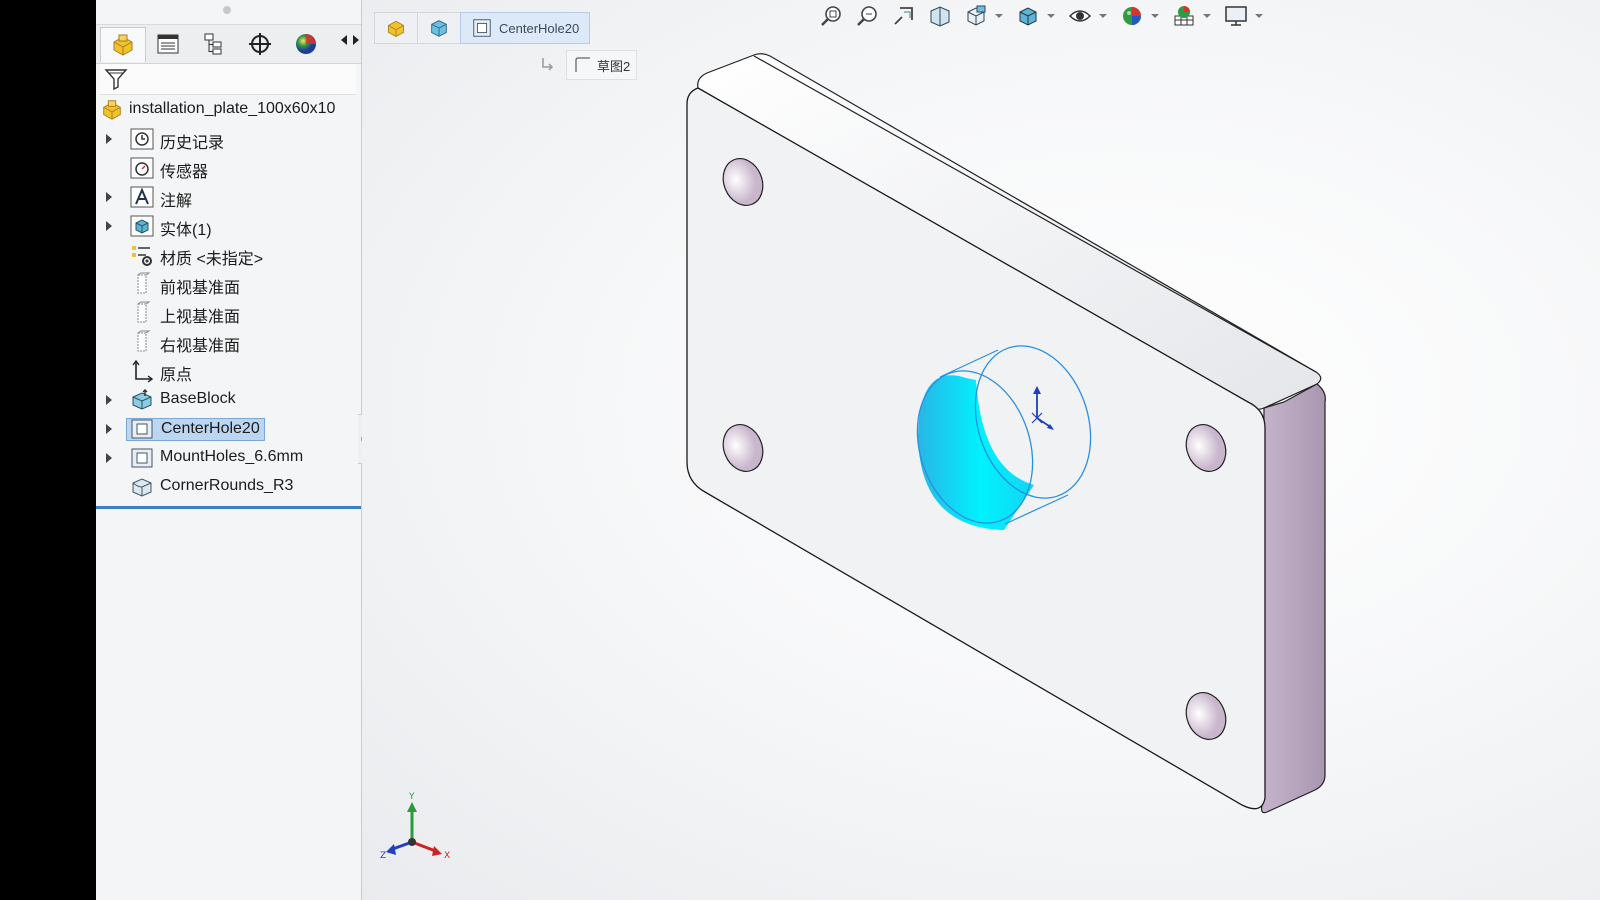 Image resolution: width=1600 pixels, height=900 pixels. I want to click on annotation-icon, so click(142, 197).